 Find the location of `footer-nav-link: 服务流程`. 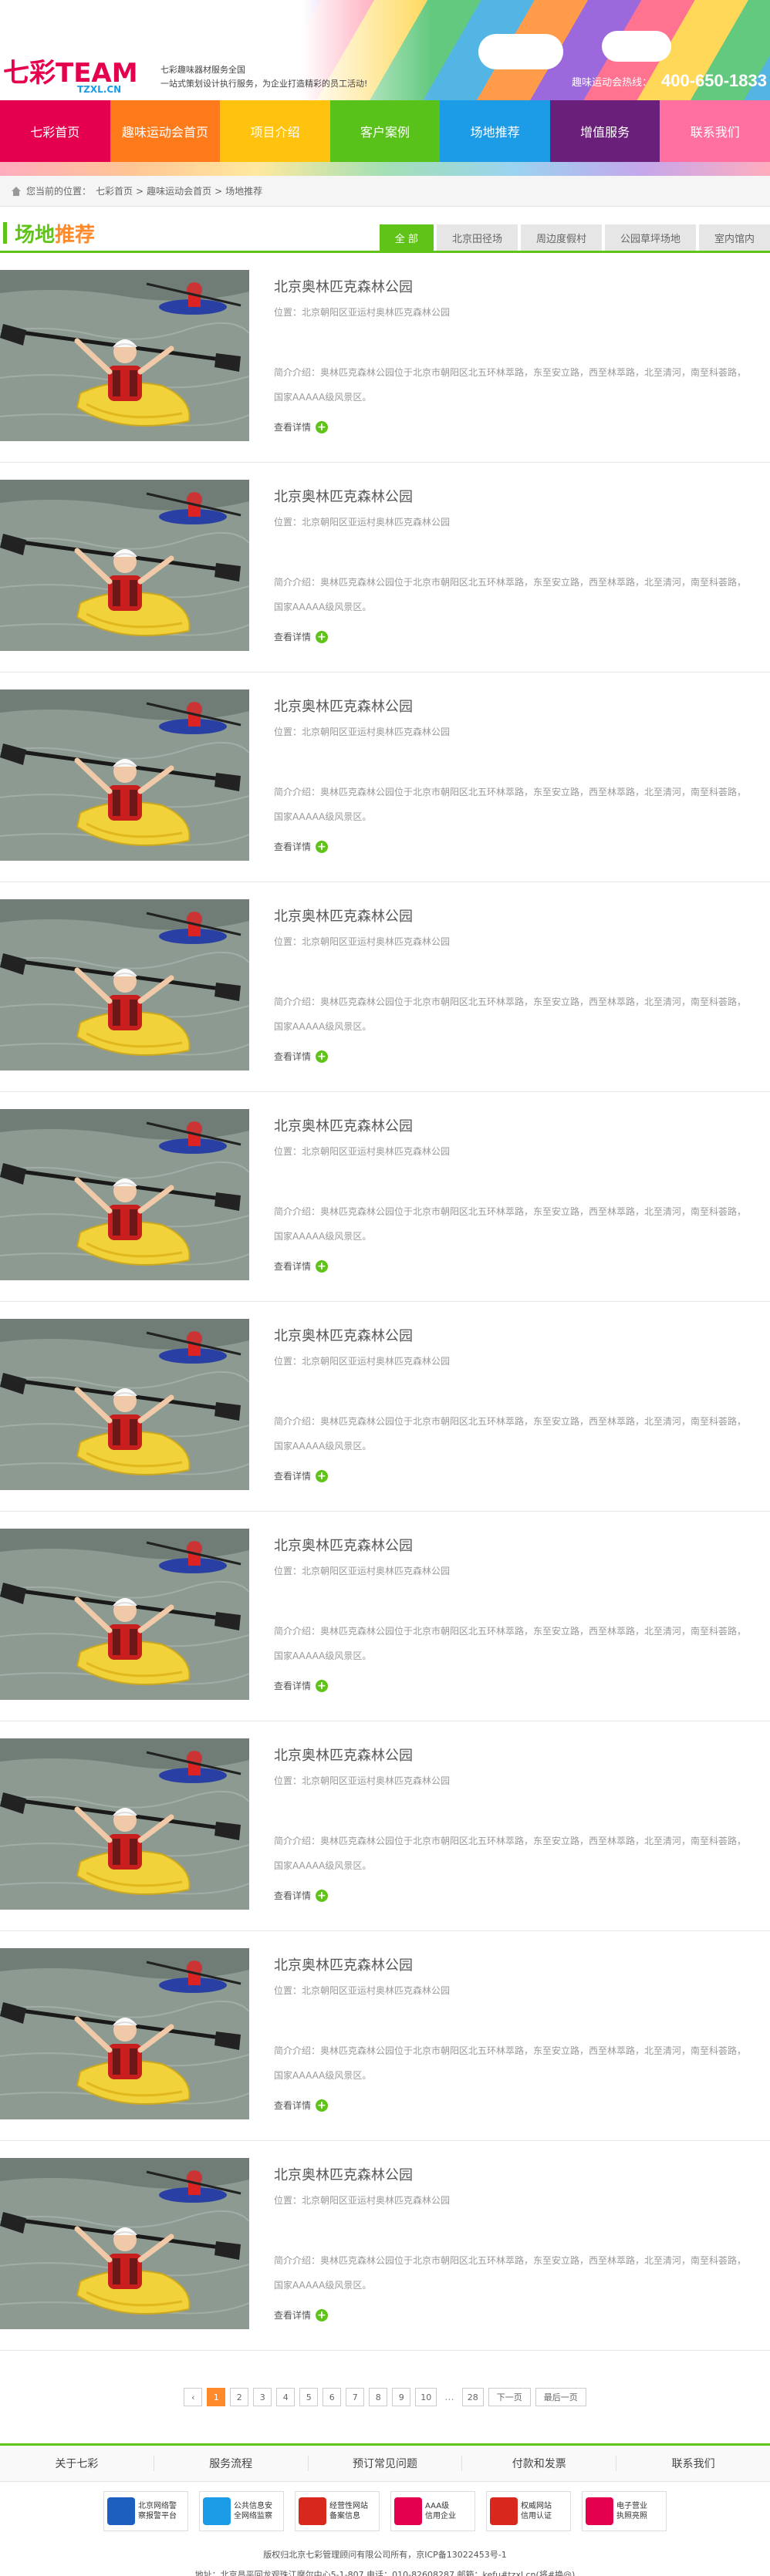

footer-nav-link: 服务流程 is located at coordinates (232, 2463).